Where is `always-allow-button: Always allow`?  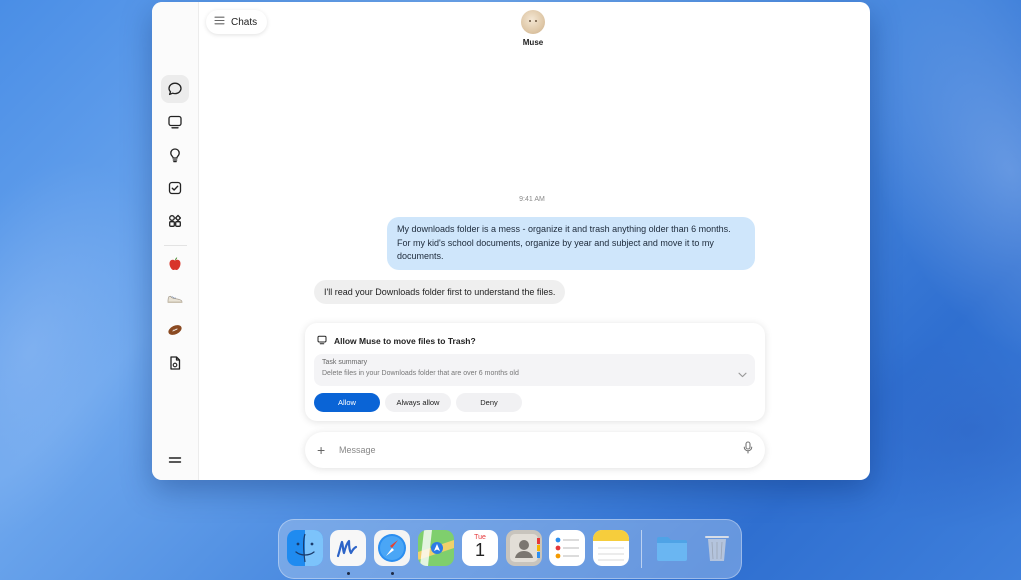
always-allow-button: Always allow is located at coordinates (418, 402).